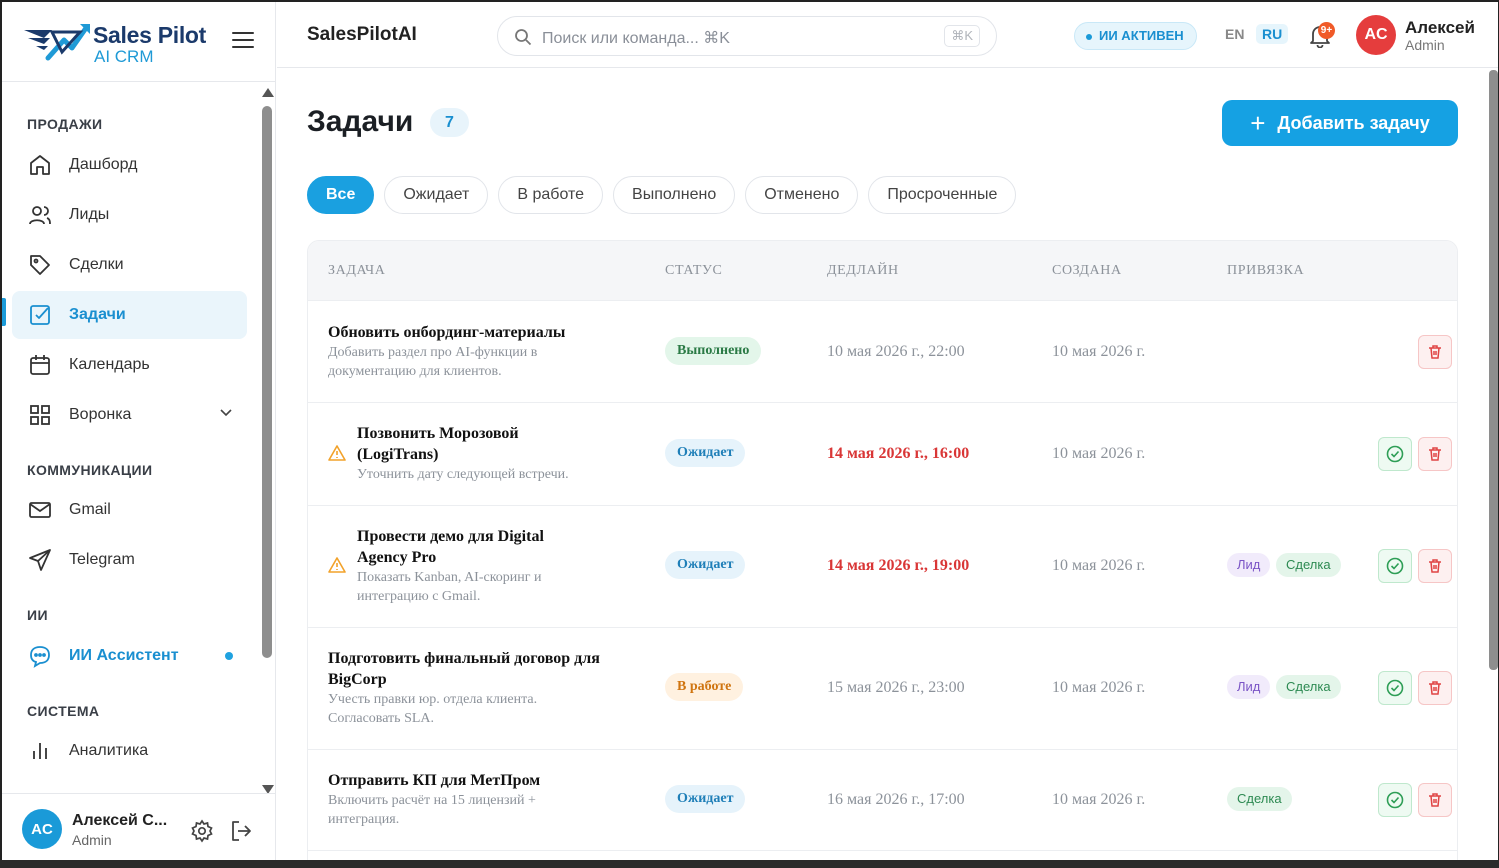 The image size is (1499, 868). What do you see at coordinates (40, 215) in the screenshot?
I see `users-icon` at bounding box center [40, 215].